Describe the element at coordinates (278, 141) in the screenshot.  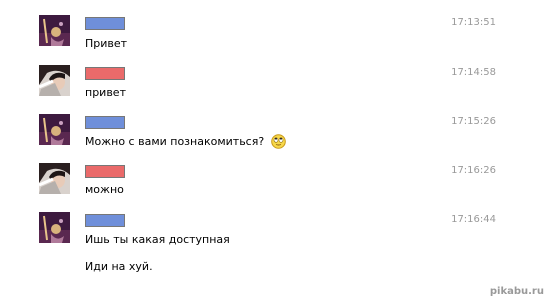
I see `rolling-eyes-smiley-icon` at that location.